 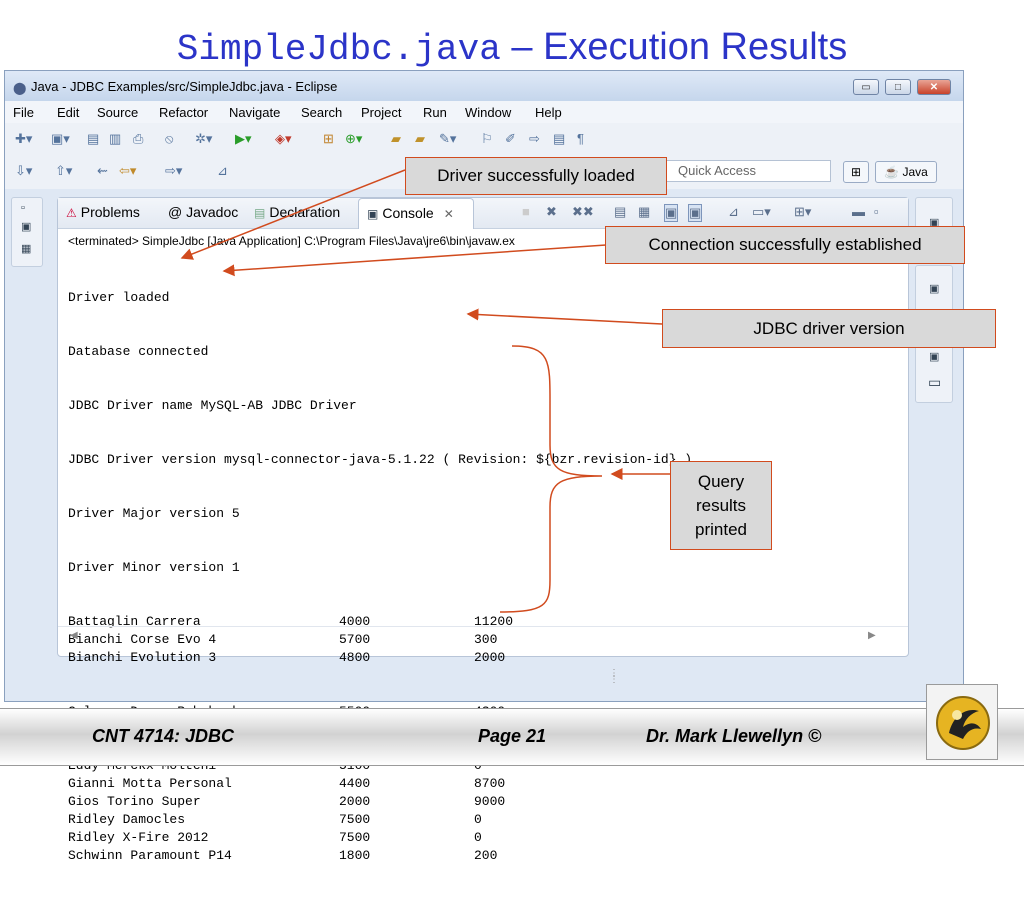 What do you see at coordinates (876, 211) in the screenshot?
I see `maximize-view-icon: ▫` at bounding box center [876, 211].